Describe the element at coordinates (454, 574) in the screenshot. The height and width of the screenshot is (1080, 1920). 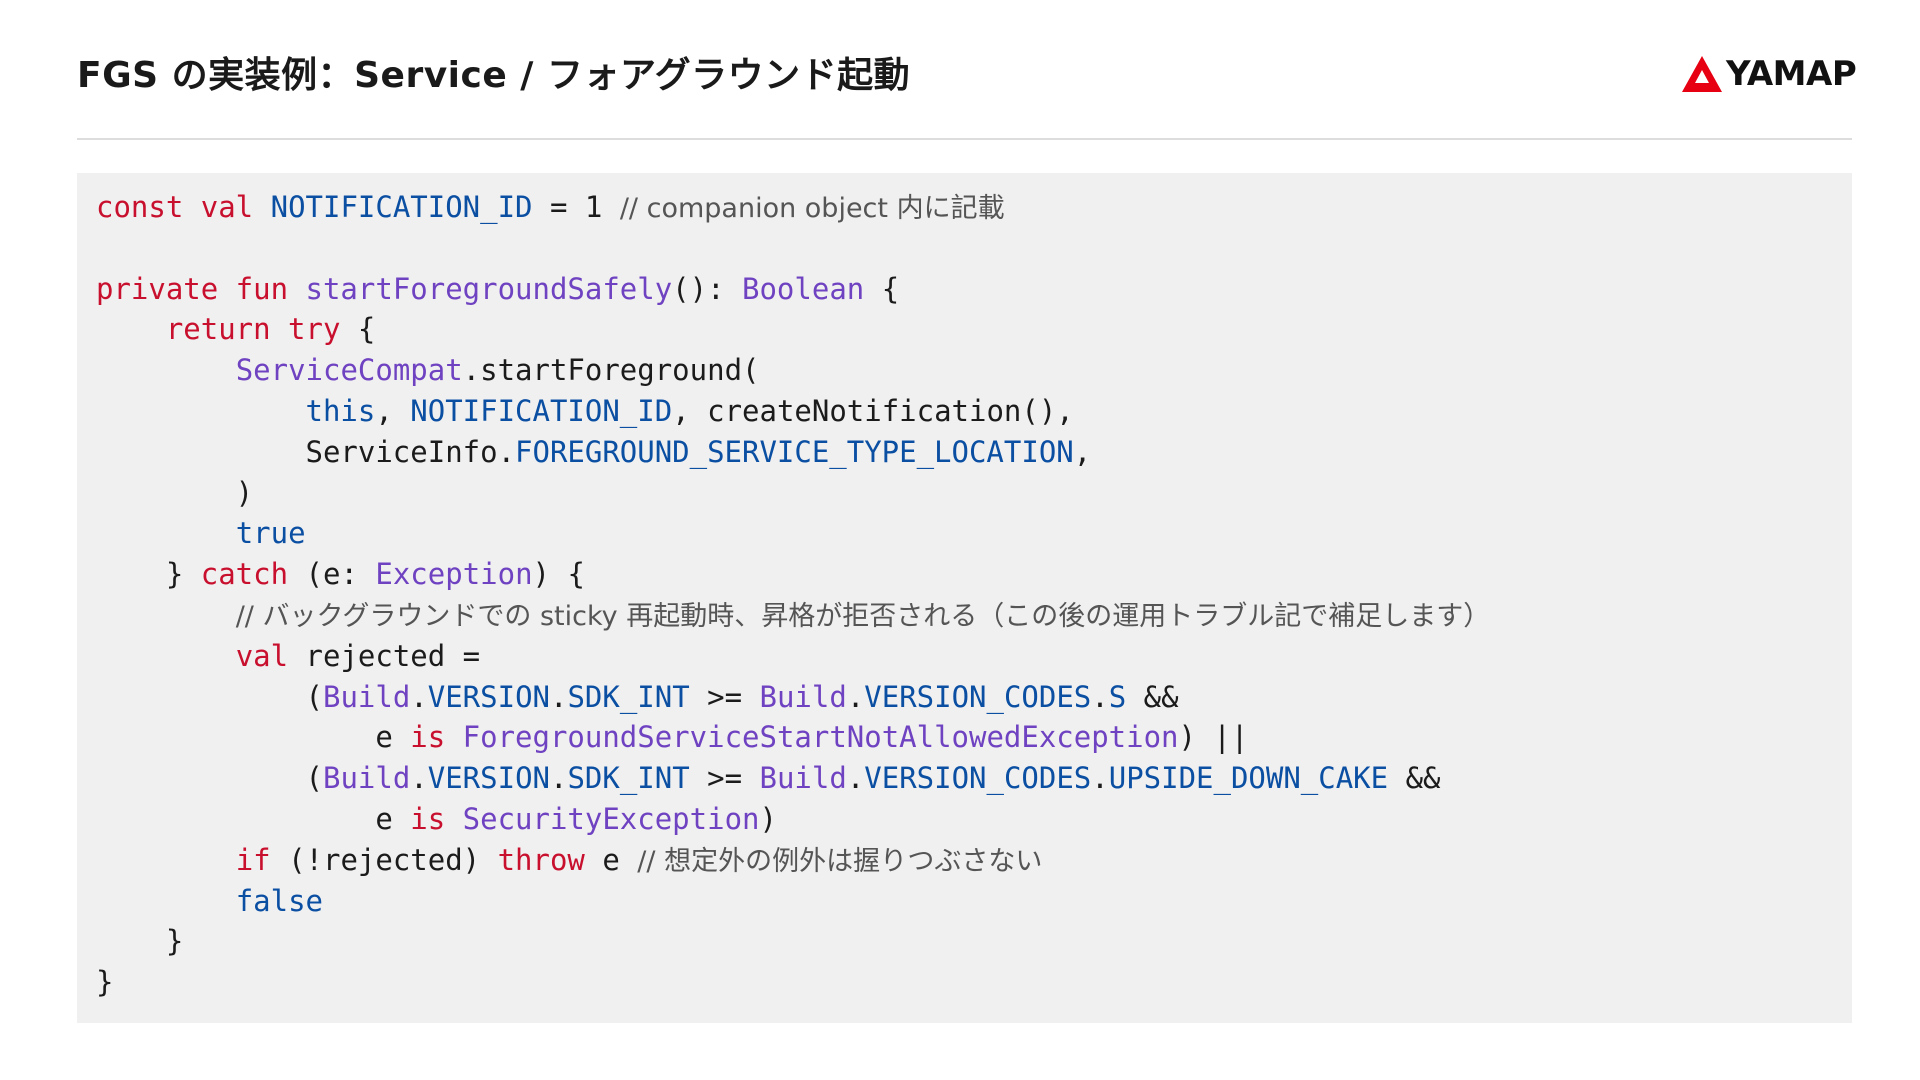
I see `code-token: Exception` at that location.